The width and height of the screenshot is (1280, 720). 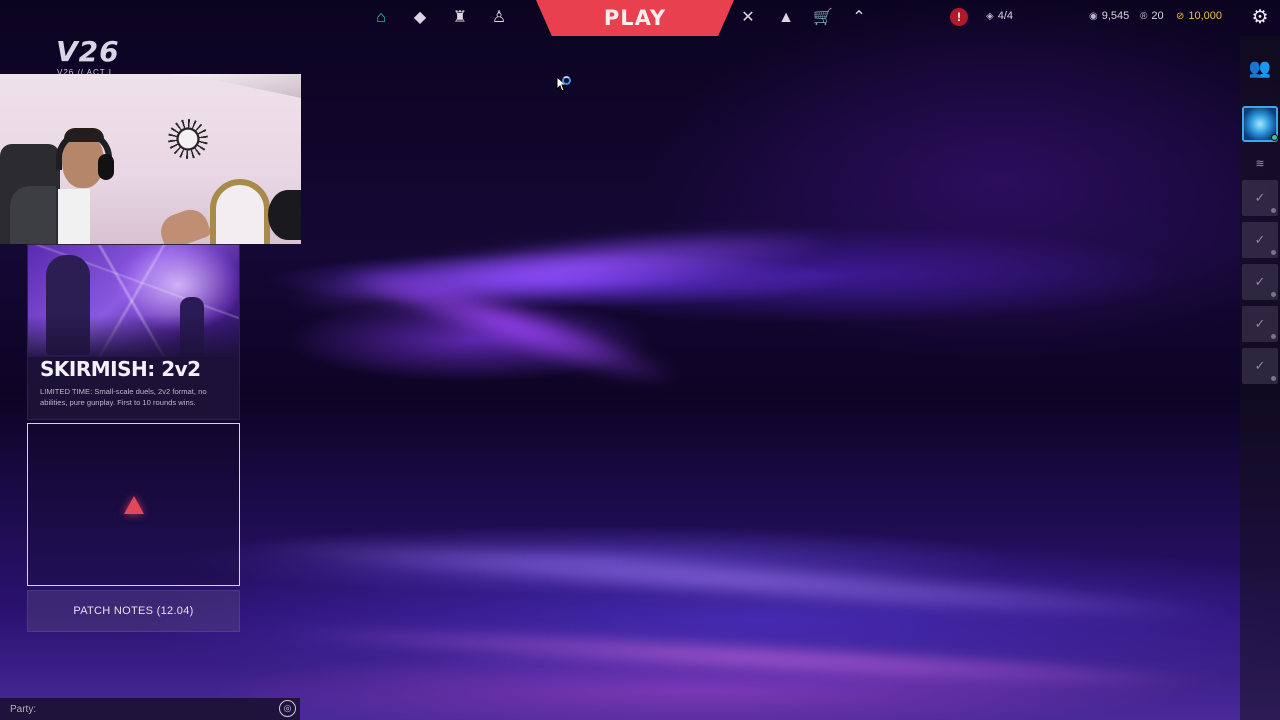 I want to click on kingdom-credits-icon: ⊘, so click(x=1180, y=16).